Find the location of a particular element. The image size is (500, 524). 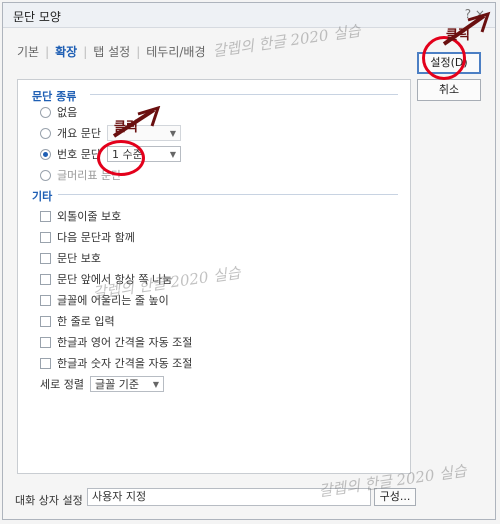

radio-outline-paragraph: 개요 문단 ▼ is located at coordinates (110, 133).